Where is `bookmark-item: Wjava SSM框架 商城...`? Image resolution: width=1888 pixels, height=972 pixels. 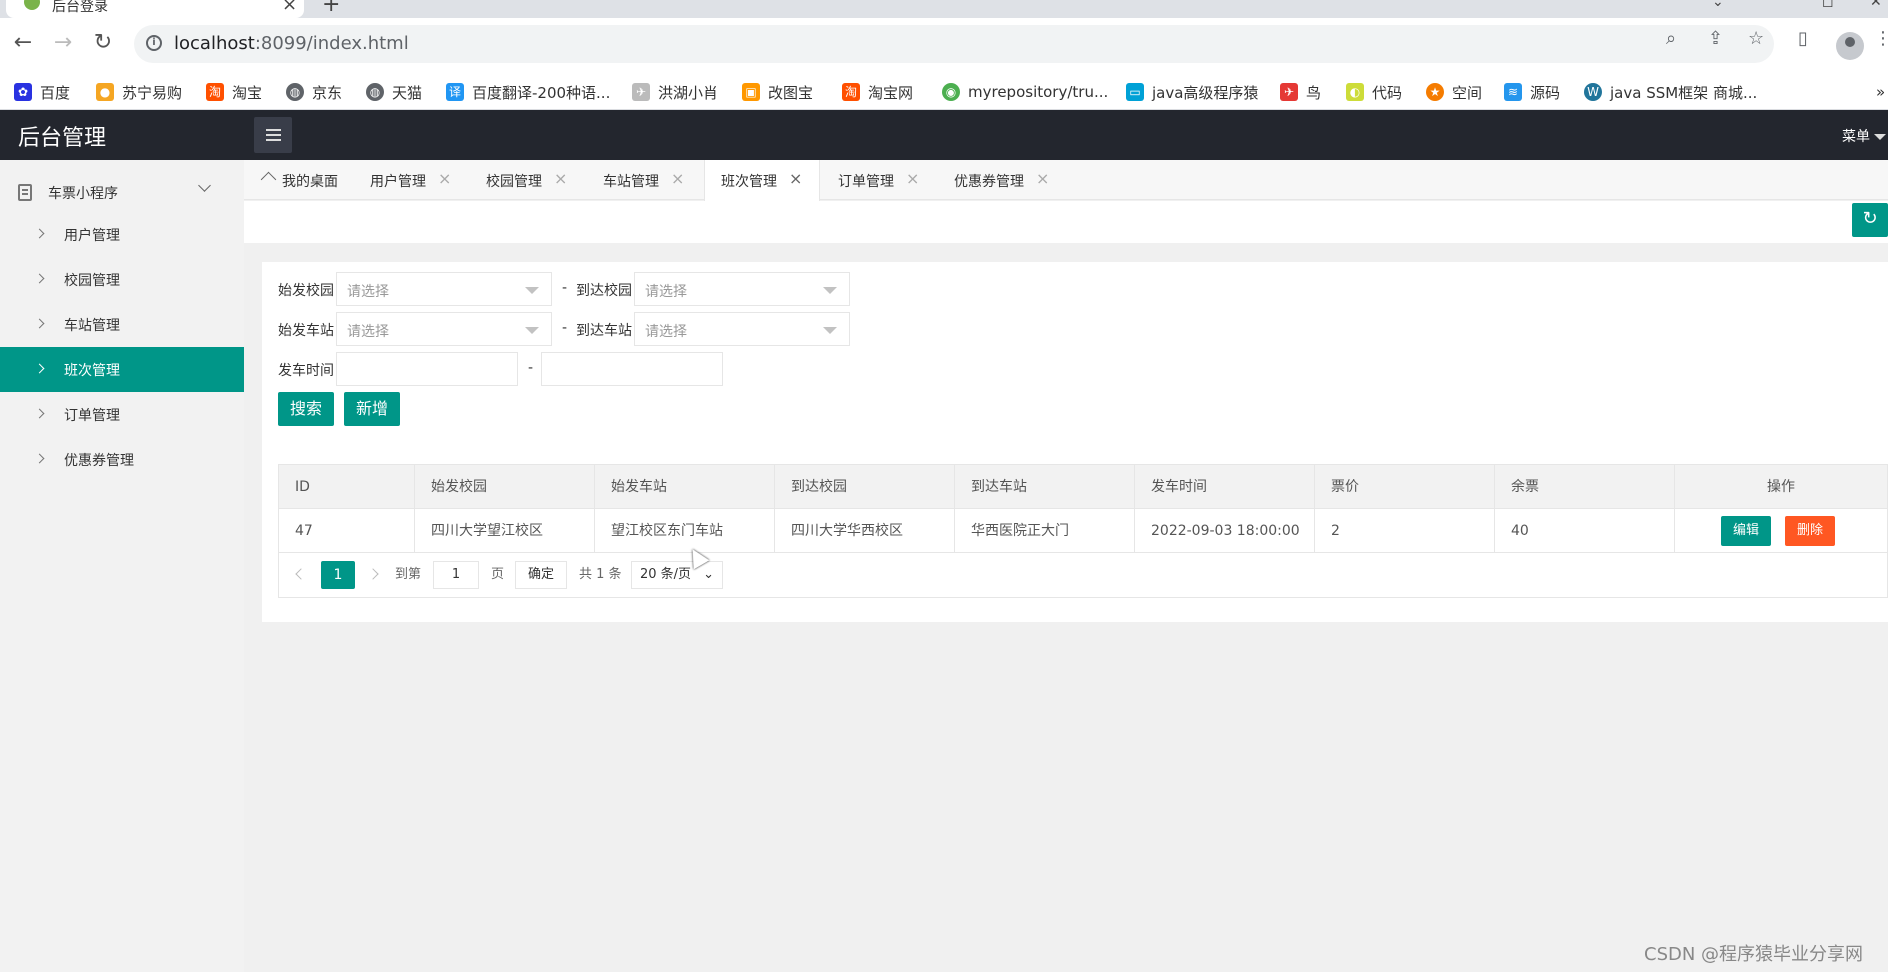
bookmark-item: Wjava SSM框架 商城... is located at coordinates (1670, 92).